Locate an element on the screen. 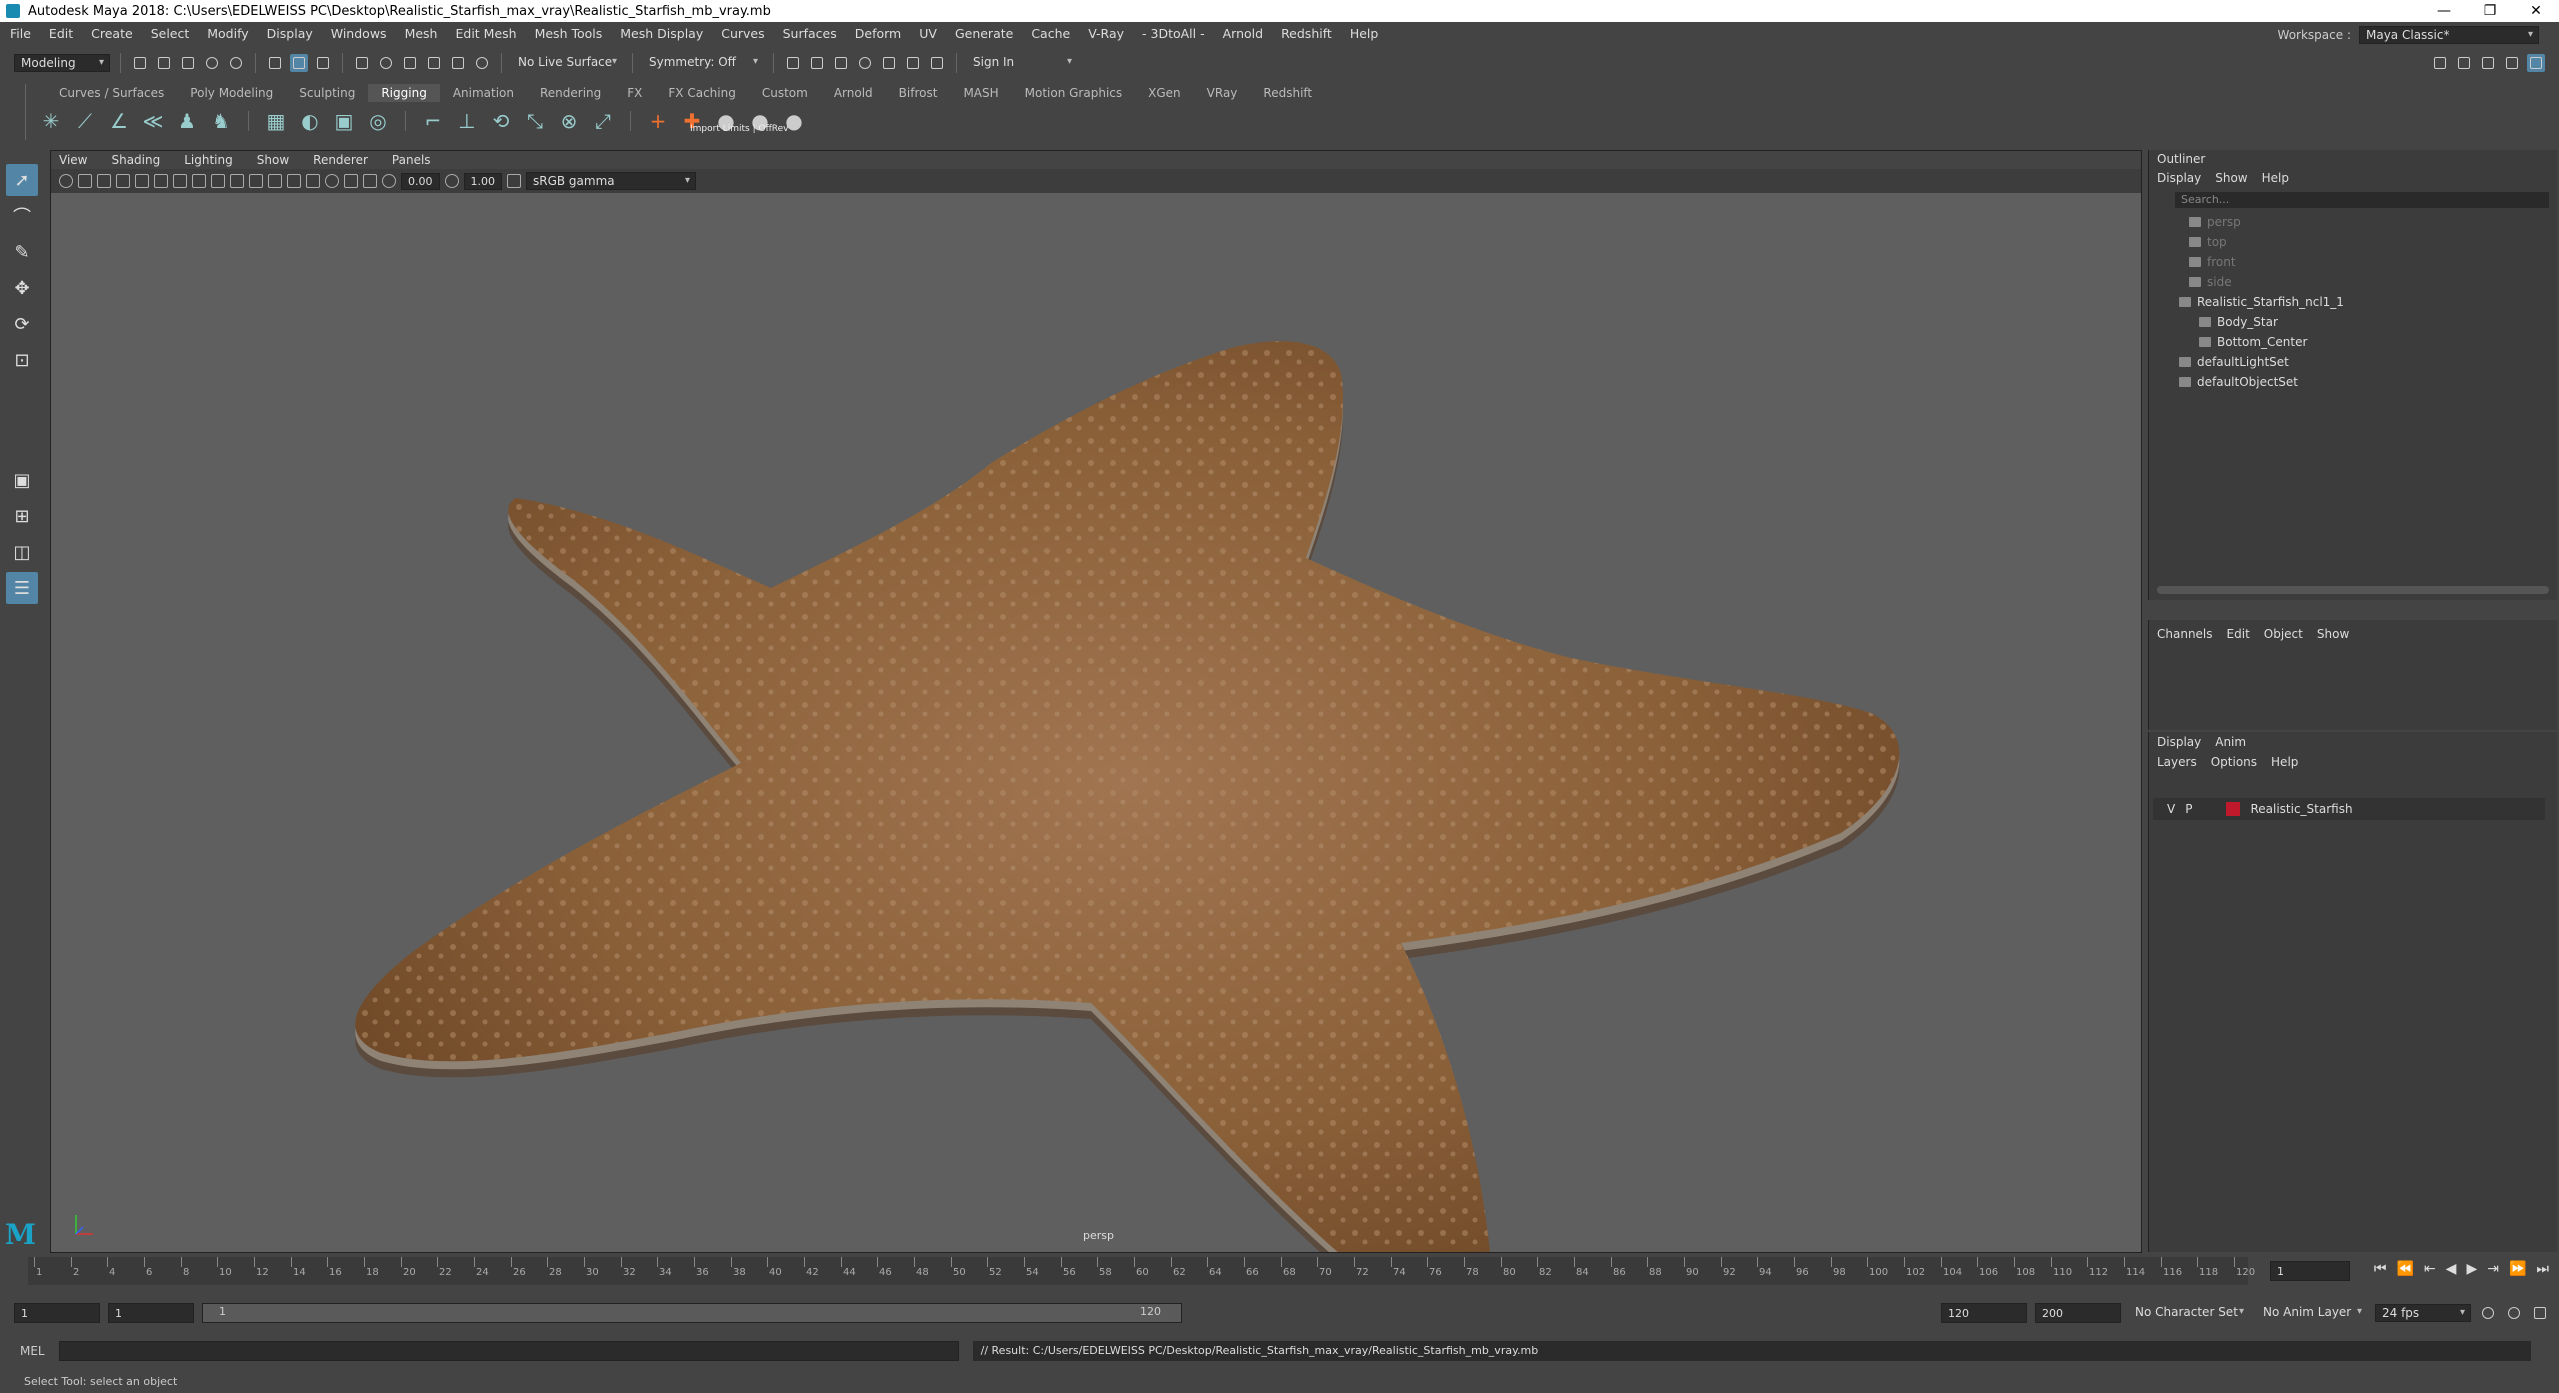 This screenshot has width=2559, height=1393. menu-item-redshift: Redshift is located at coordinates (1306, 33).